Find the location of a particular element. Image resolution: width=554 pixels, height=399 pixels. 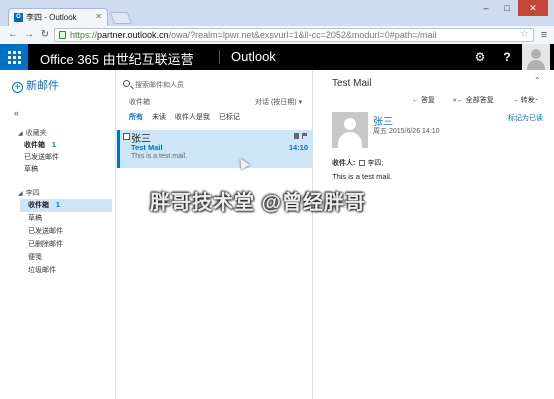

list-folder-name: 收件箱 is located at coordinates (139, 102).